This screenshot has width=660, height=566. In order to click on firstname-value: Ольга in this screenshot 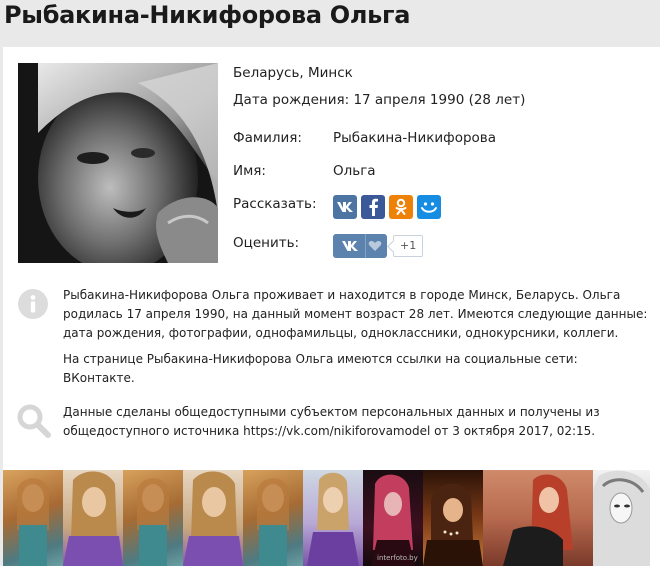, I will do `click(354, 171)`.